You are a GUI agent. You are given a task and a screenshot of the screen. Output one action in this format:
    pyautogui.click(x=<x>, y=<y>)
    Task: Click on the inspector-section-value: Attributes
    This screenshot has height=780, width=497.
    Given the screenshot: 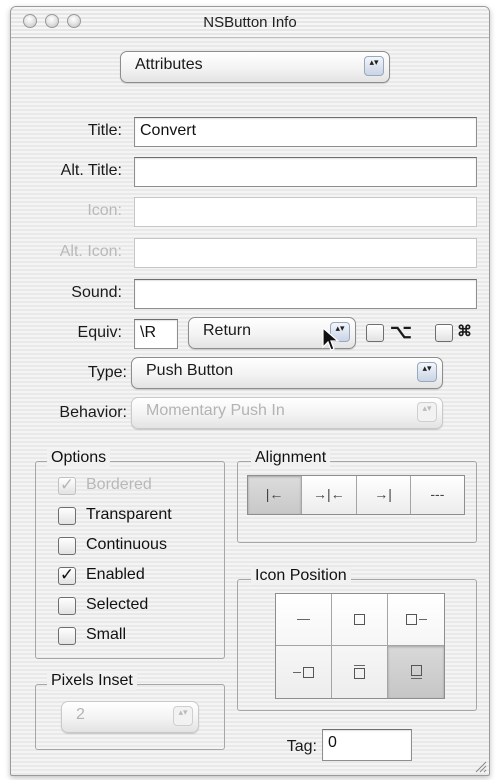 What is the action you would take?
    pyautogui.click(x=169, y=64)
    